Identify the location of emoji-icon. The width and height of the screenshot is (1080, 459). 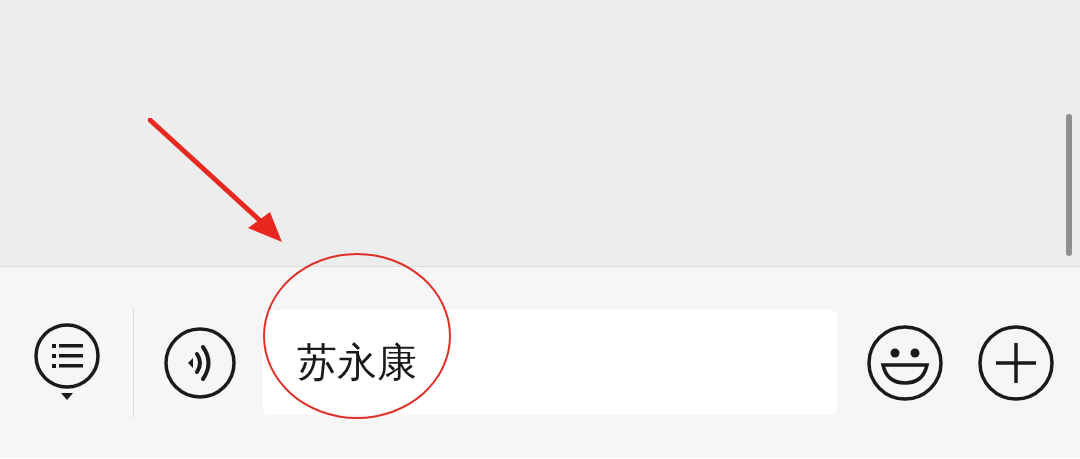
(905, 362).